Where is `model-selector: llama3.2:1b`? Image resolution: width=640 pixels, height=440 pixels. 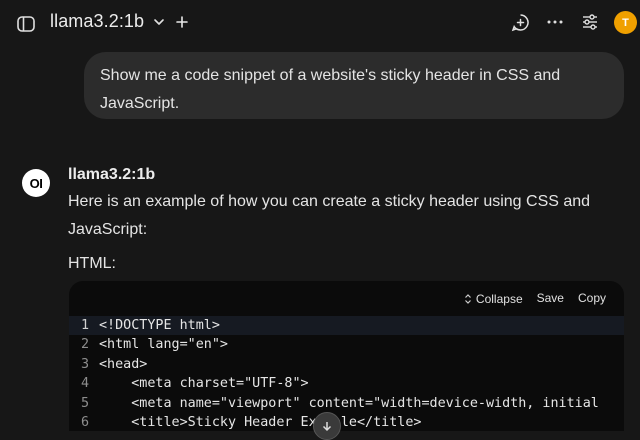
model-selector: llama3.2:1b is located at coordinates (97, 21).